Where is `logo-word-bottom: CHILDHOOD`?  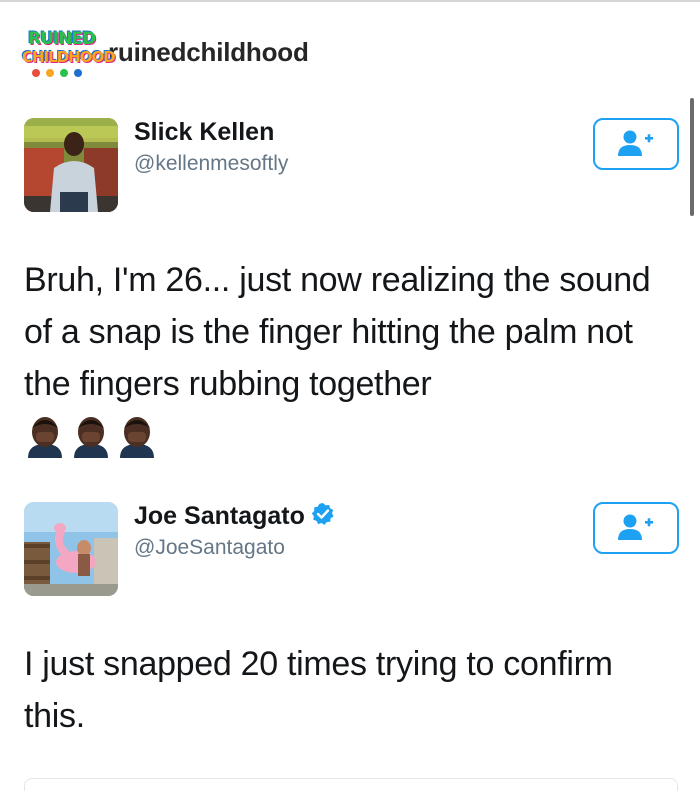
logo-word-bottom: CHILDHOOD is located at coordinates (69, 57).